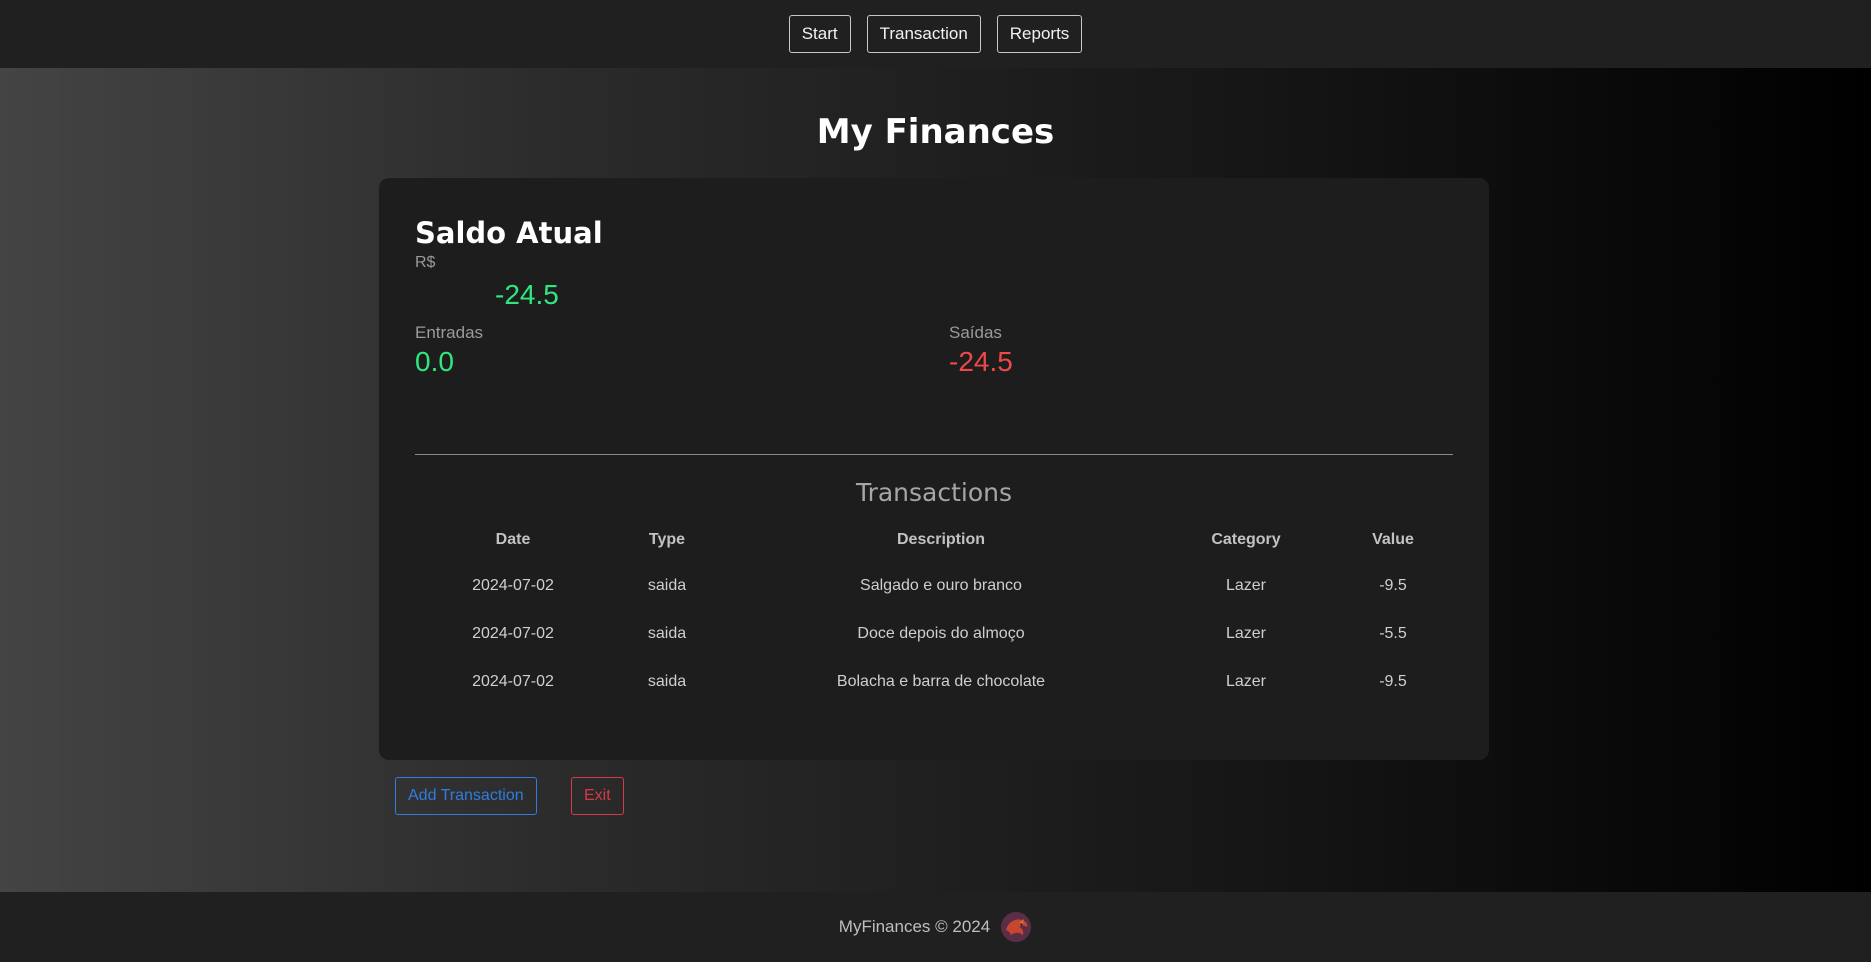 The image size is (1871, 962). Describe the element at coordinates (914, 926) in the screenshot. I see `footer-text: MyFinances © 2024` at that location.